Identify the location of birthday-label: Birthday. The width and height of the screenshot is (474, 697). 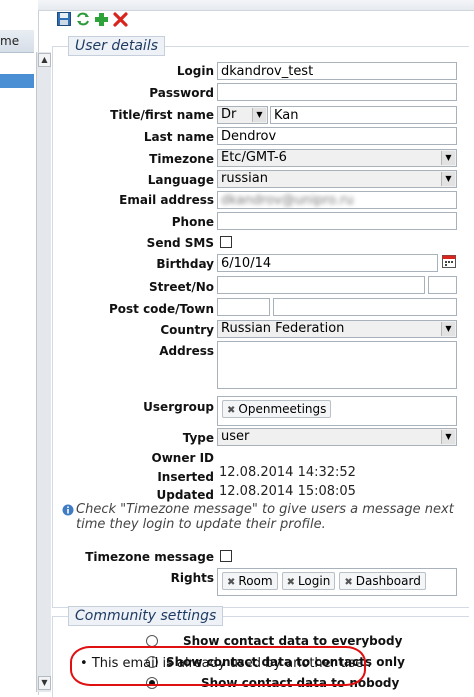
(185, 264).